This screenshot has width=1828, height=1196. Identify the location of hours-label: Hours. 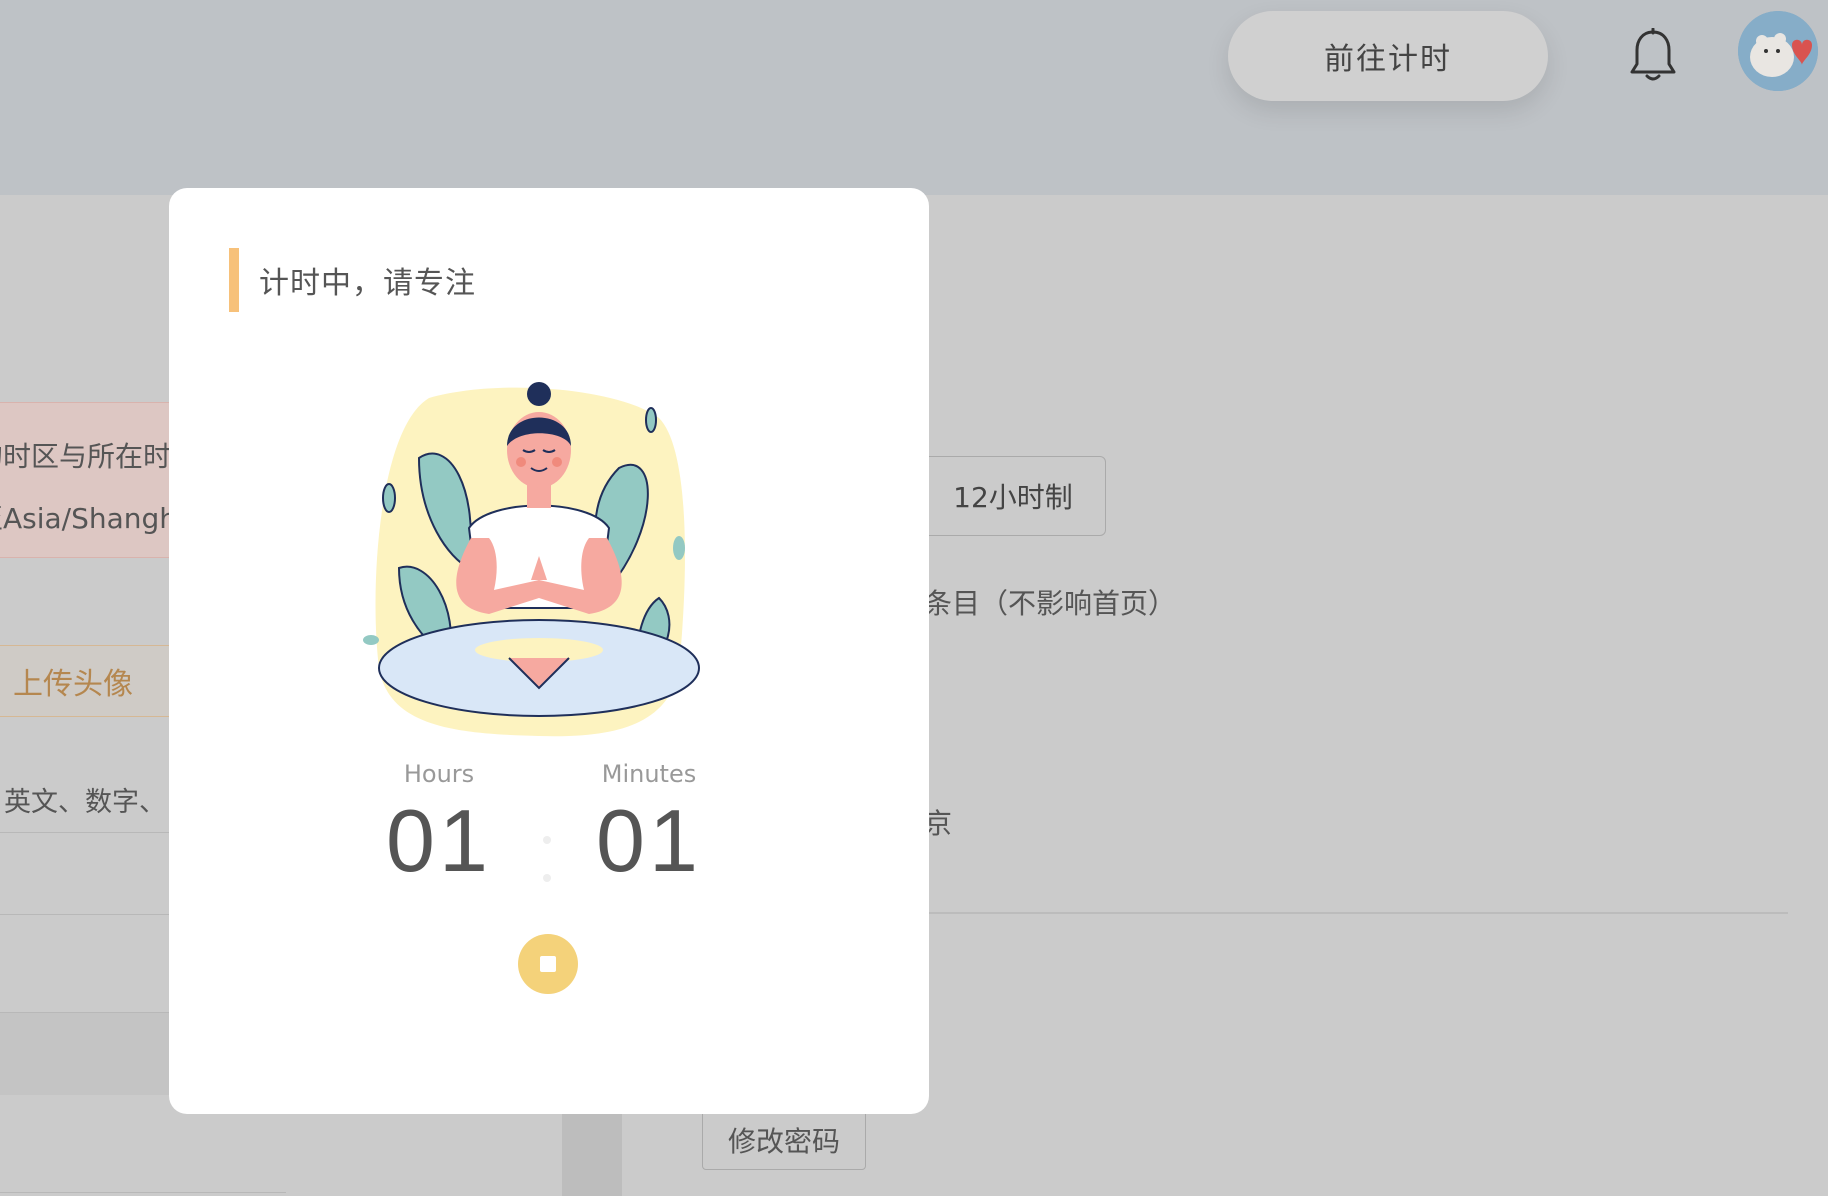
(439, 774).